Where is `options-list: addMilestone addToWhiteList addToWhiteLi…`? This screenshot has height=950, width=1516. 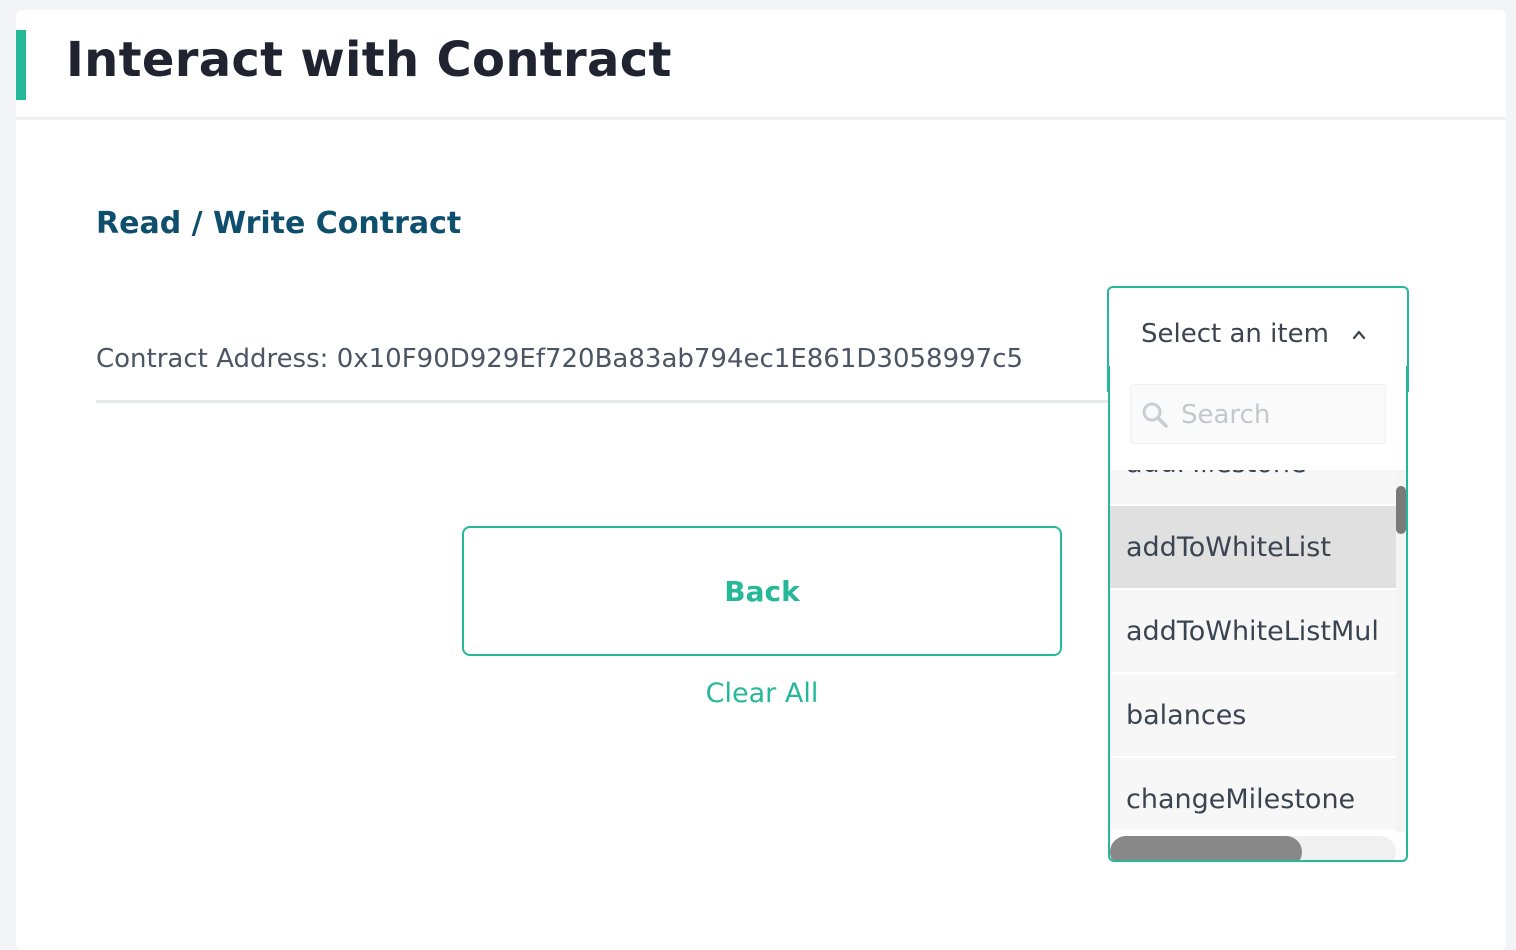
options-list: addMilestone addToWhiteList addToWhiteLi… is located at coordinates (1253, 650).